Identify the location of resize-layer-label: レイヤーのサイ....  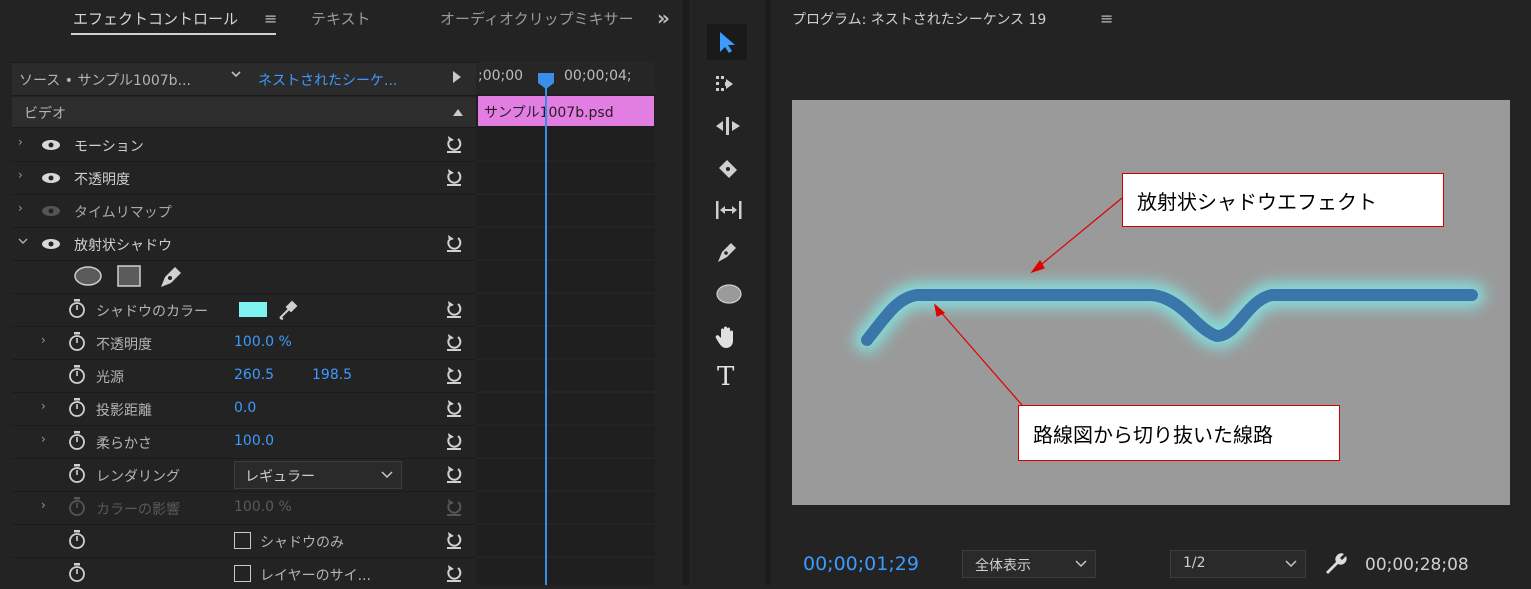
(315, 576).